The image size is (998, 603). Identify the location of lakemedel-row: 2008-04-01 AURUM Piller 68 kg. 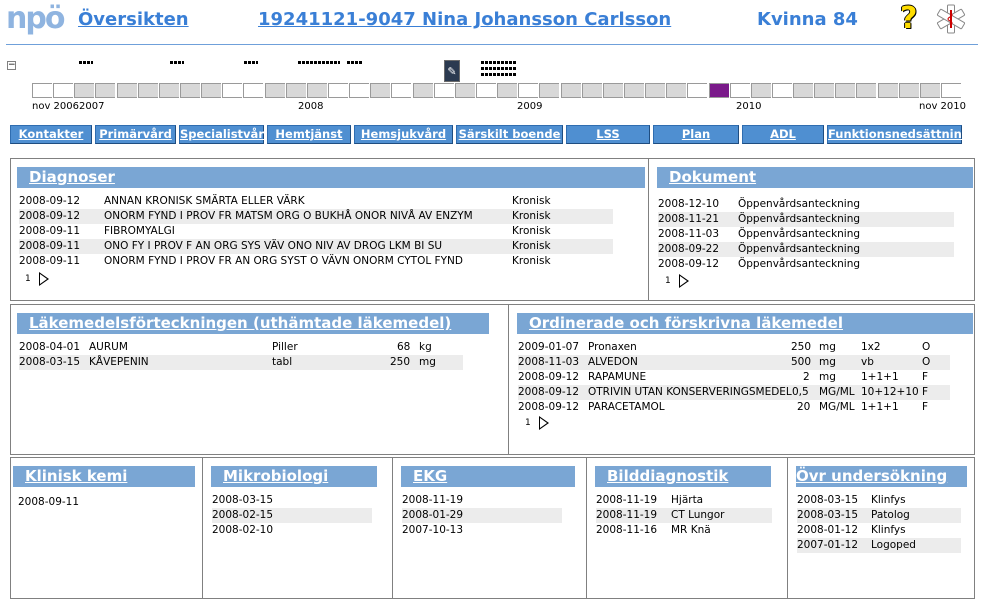
(241, 347).